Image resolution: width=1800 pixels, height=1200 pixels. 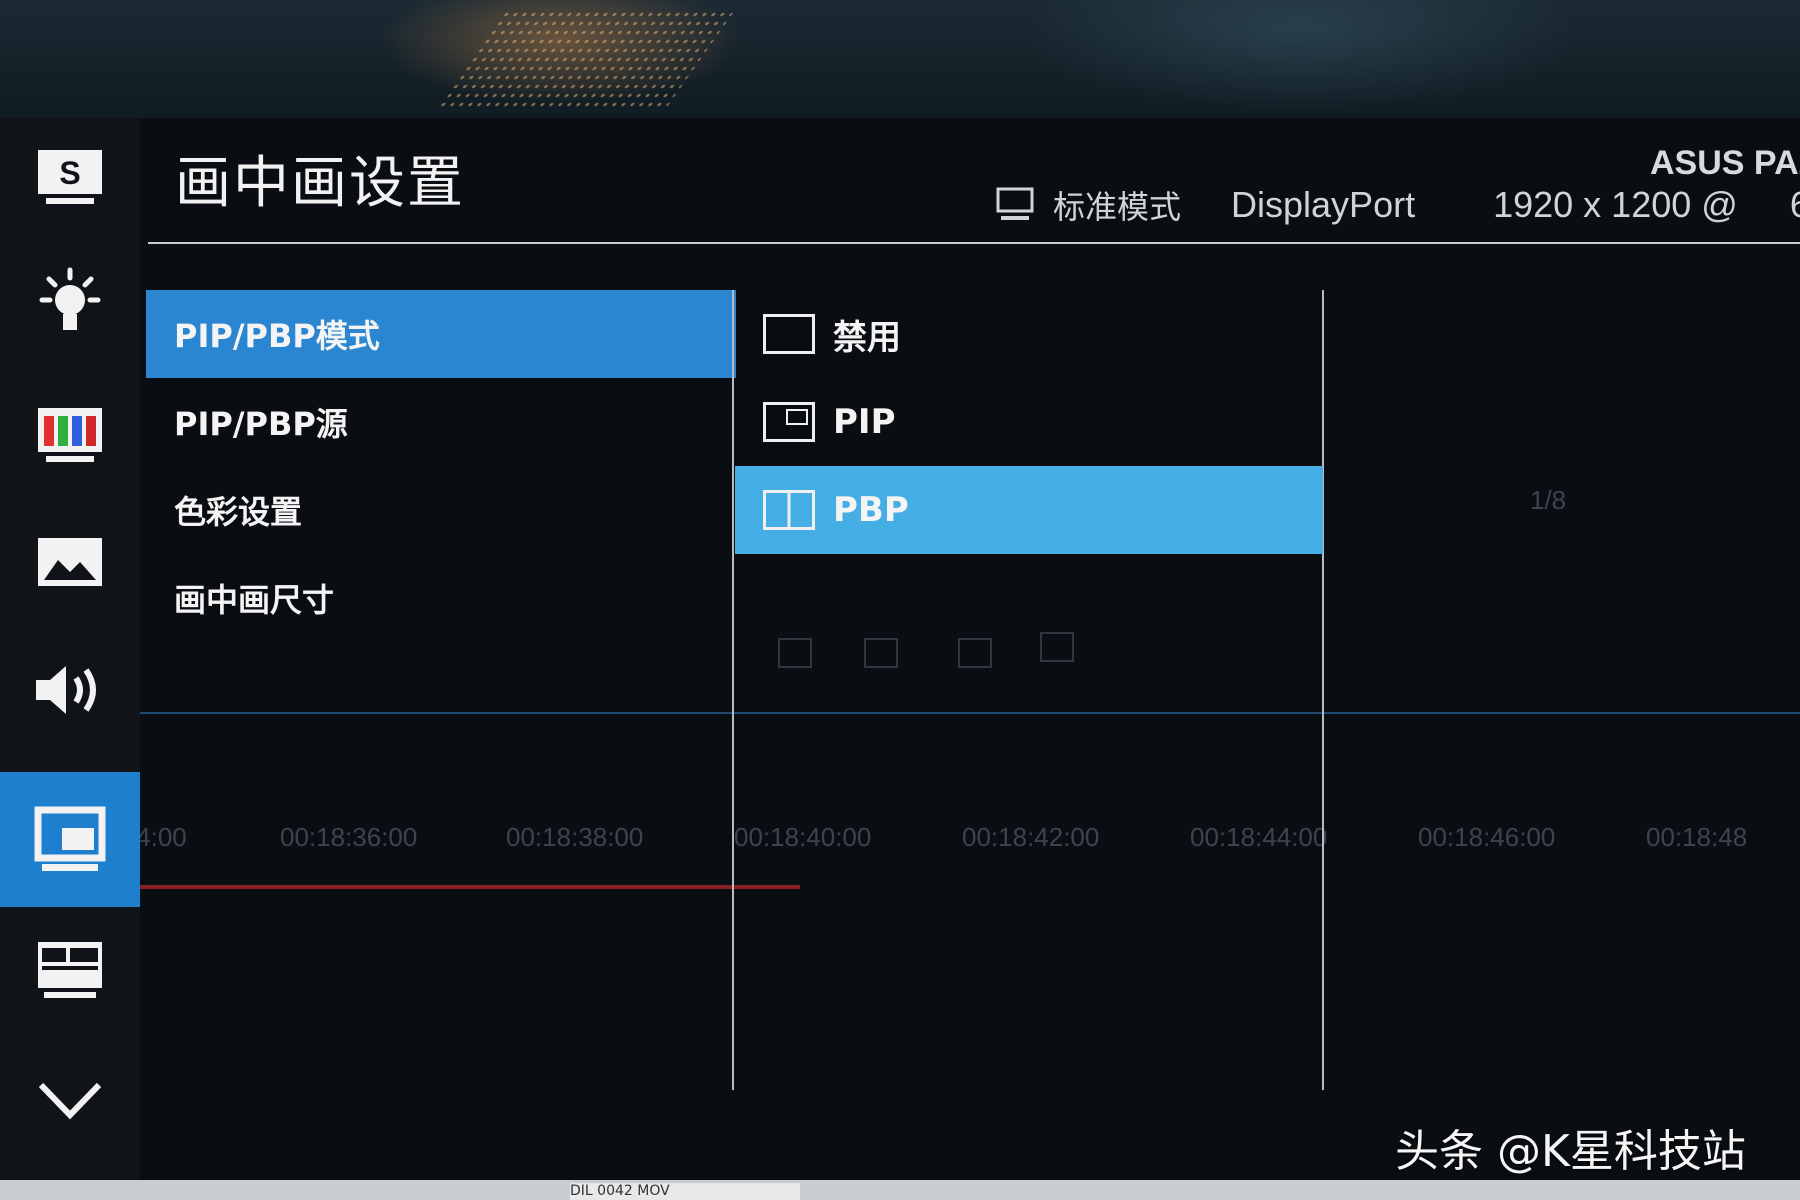 I want to click on underlay-timeline-line, so click(x=970, y=713).